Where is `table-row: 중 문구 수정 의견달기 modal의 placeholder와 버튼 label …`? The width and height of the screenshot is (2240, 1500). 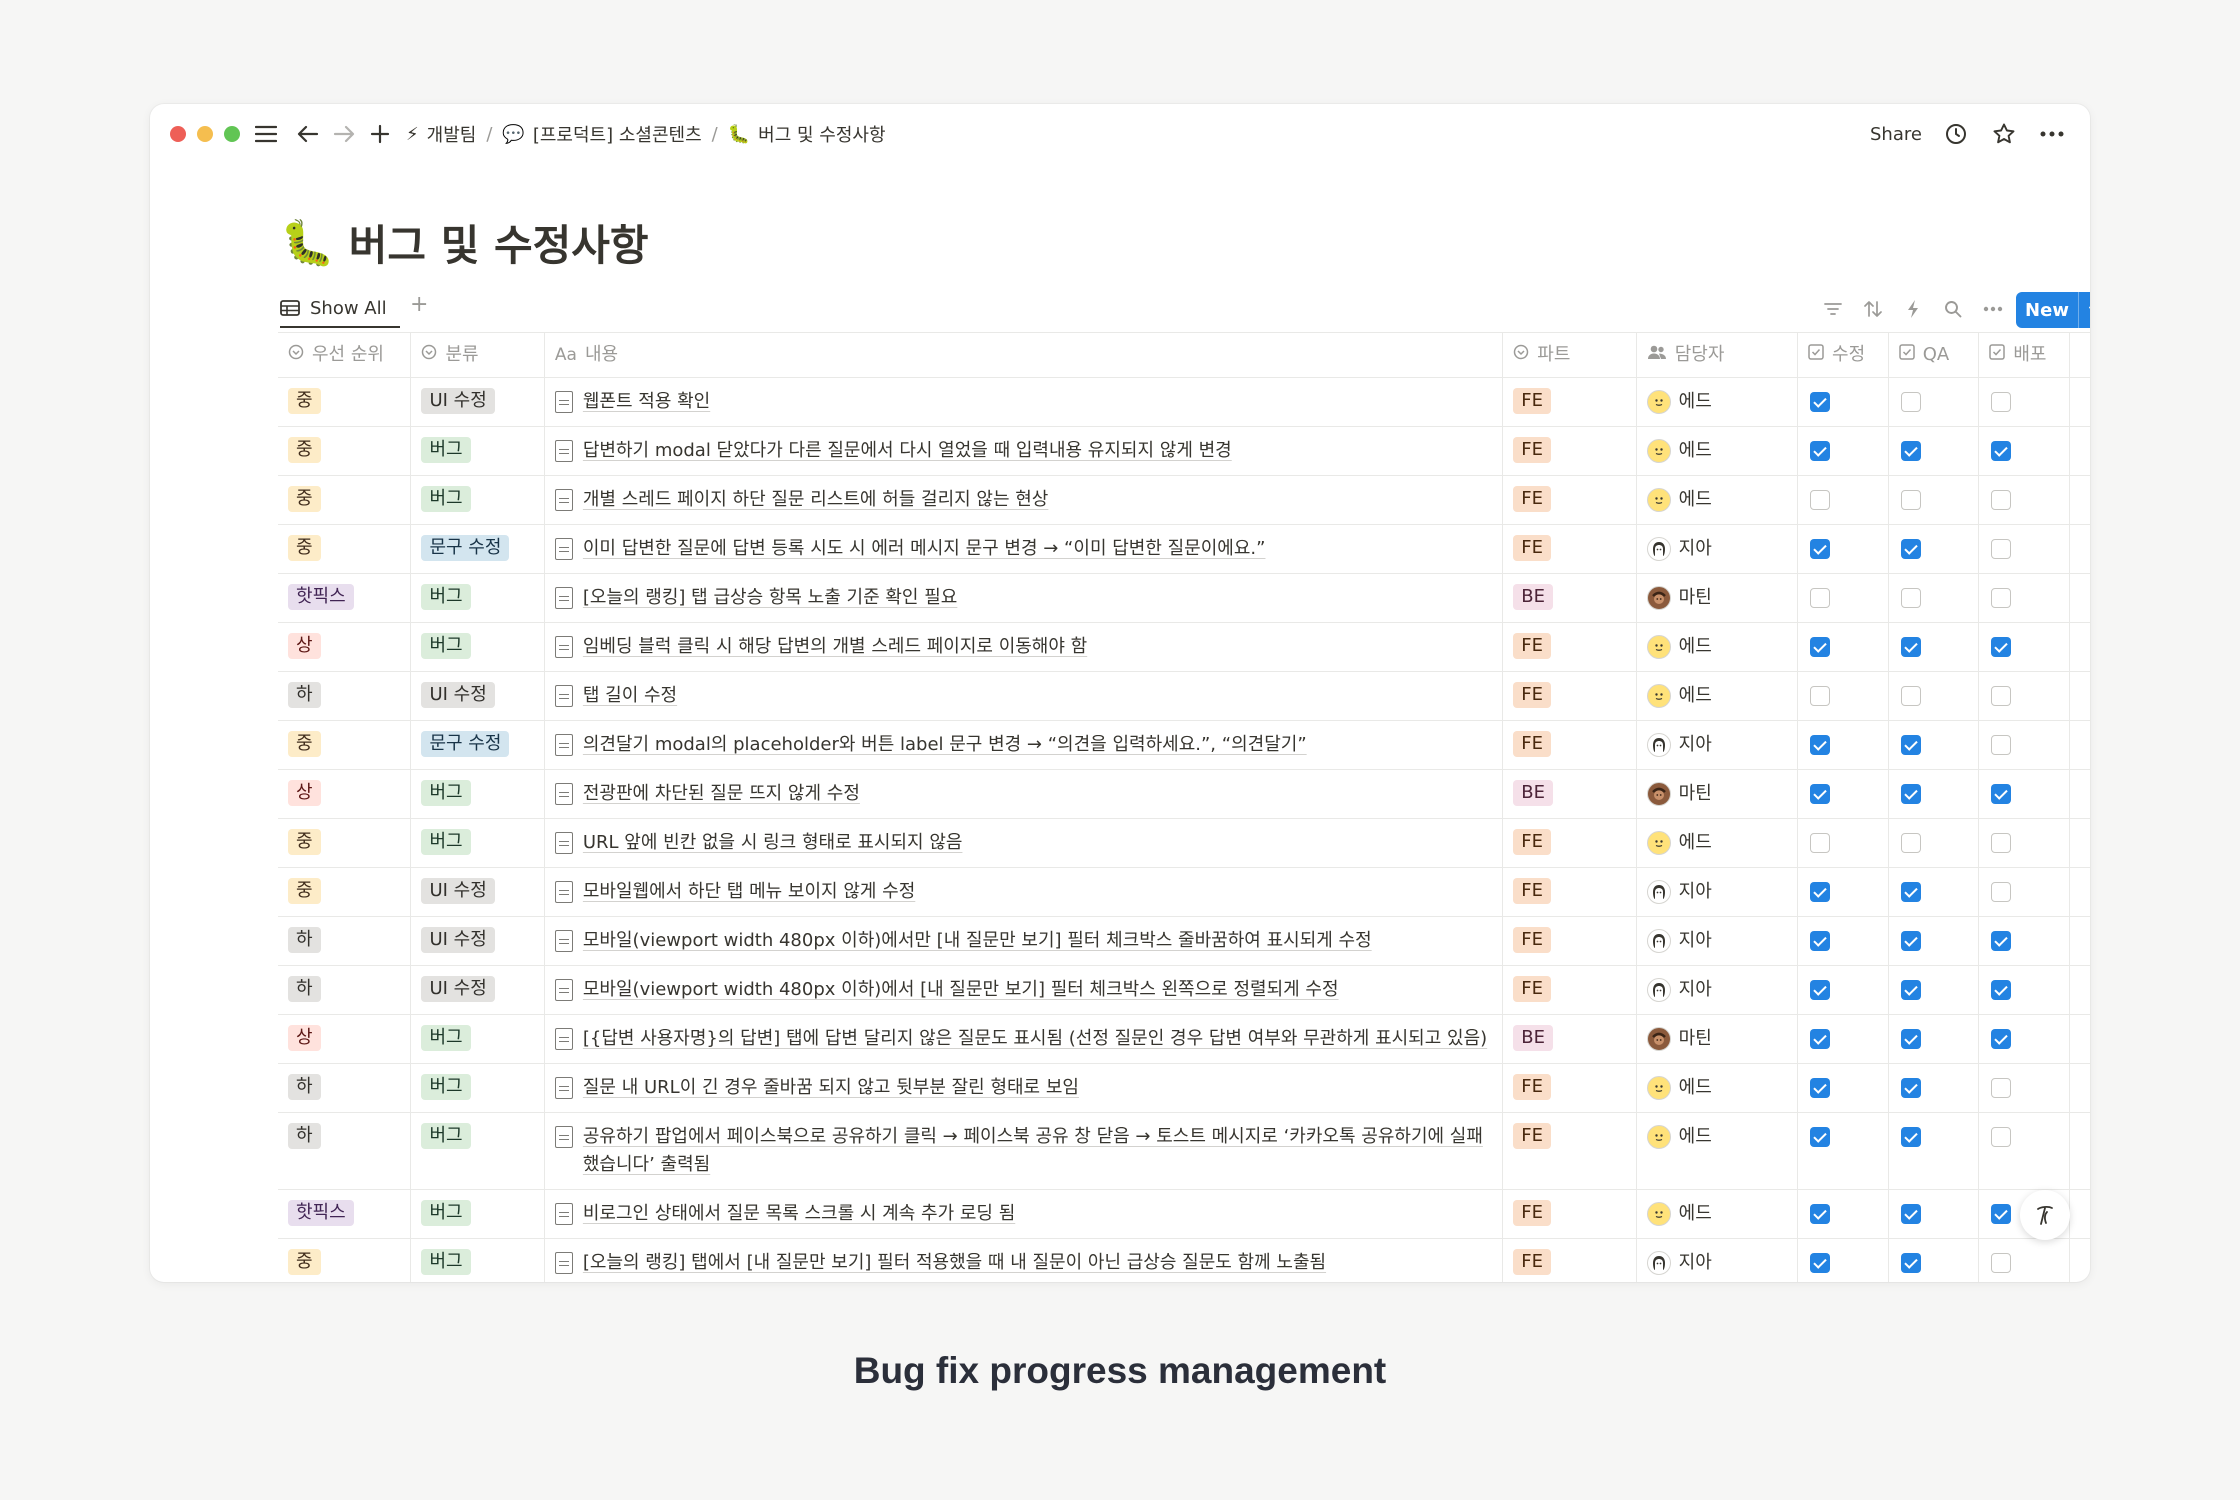 table-row: 중 문구 수정 의견달기 modal의 placeholder와 버튼 label … is located at coordinates (1184, 745).